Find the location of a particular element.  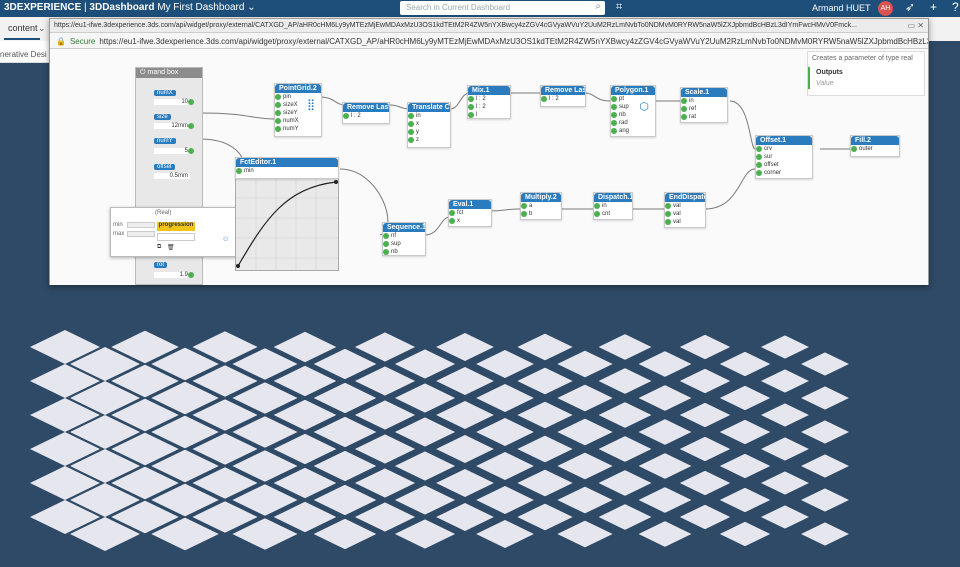

widget-header: nerative Desi is located at coordinates (25, 52).